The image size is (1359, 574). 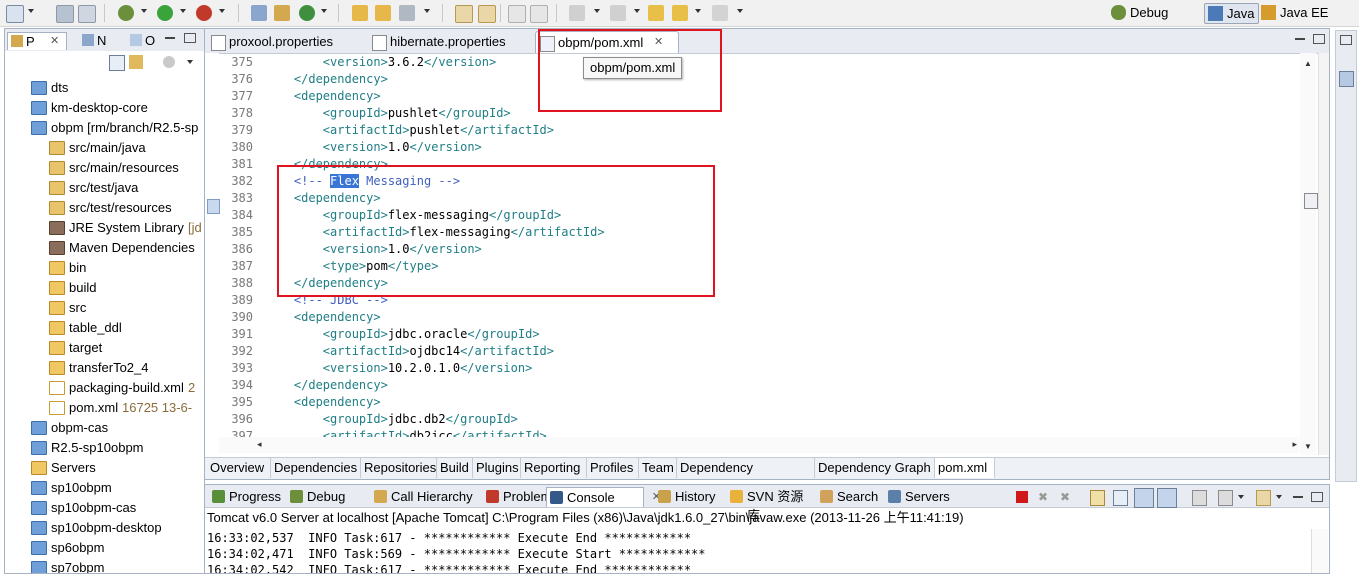 I want to click on run-dropdown-icon, so click(x=183, y=11).